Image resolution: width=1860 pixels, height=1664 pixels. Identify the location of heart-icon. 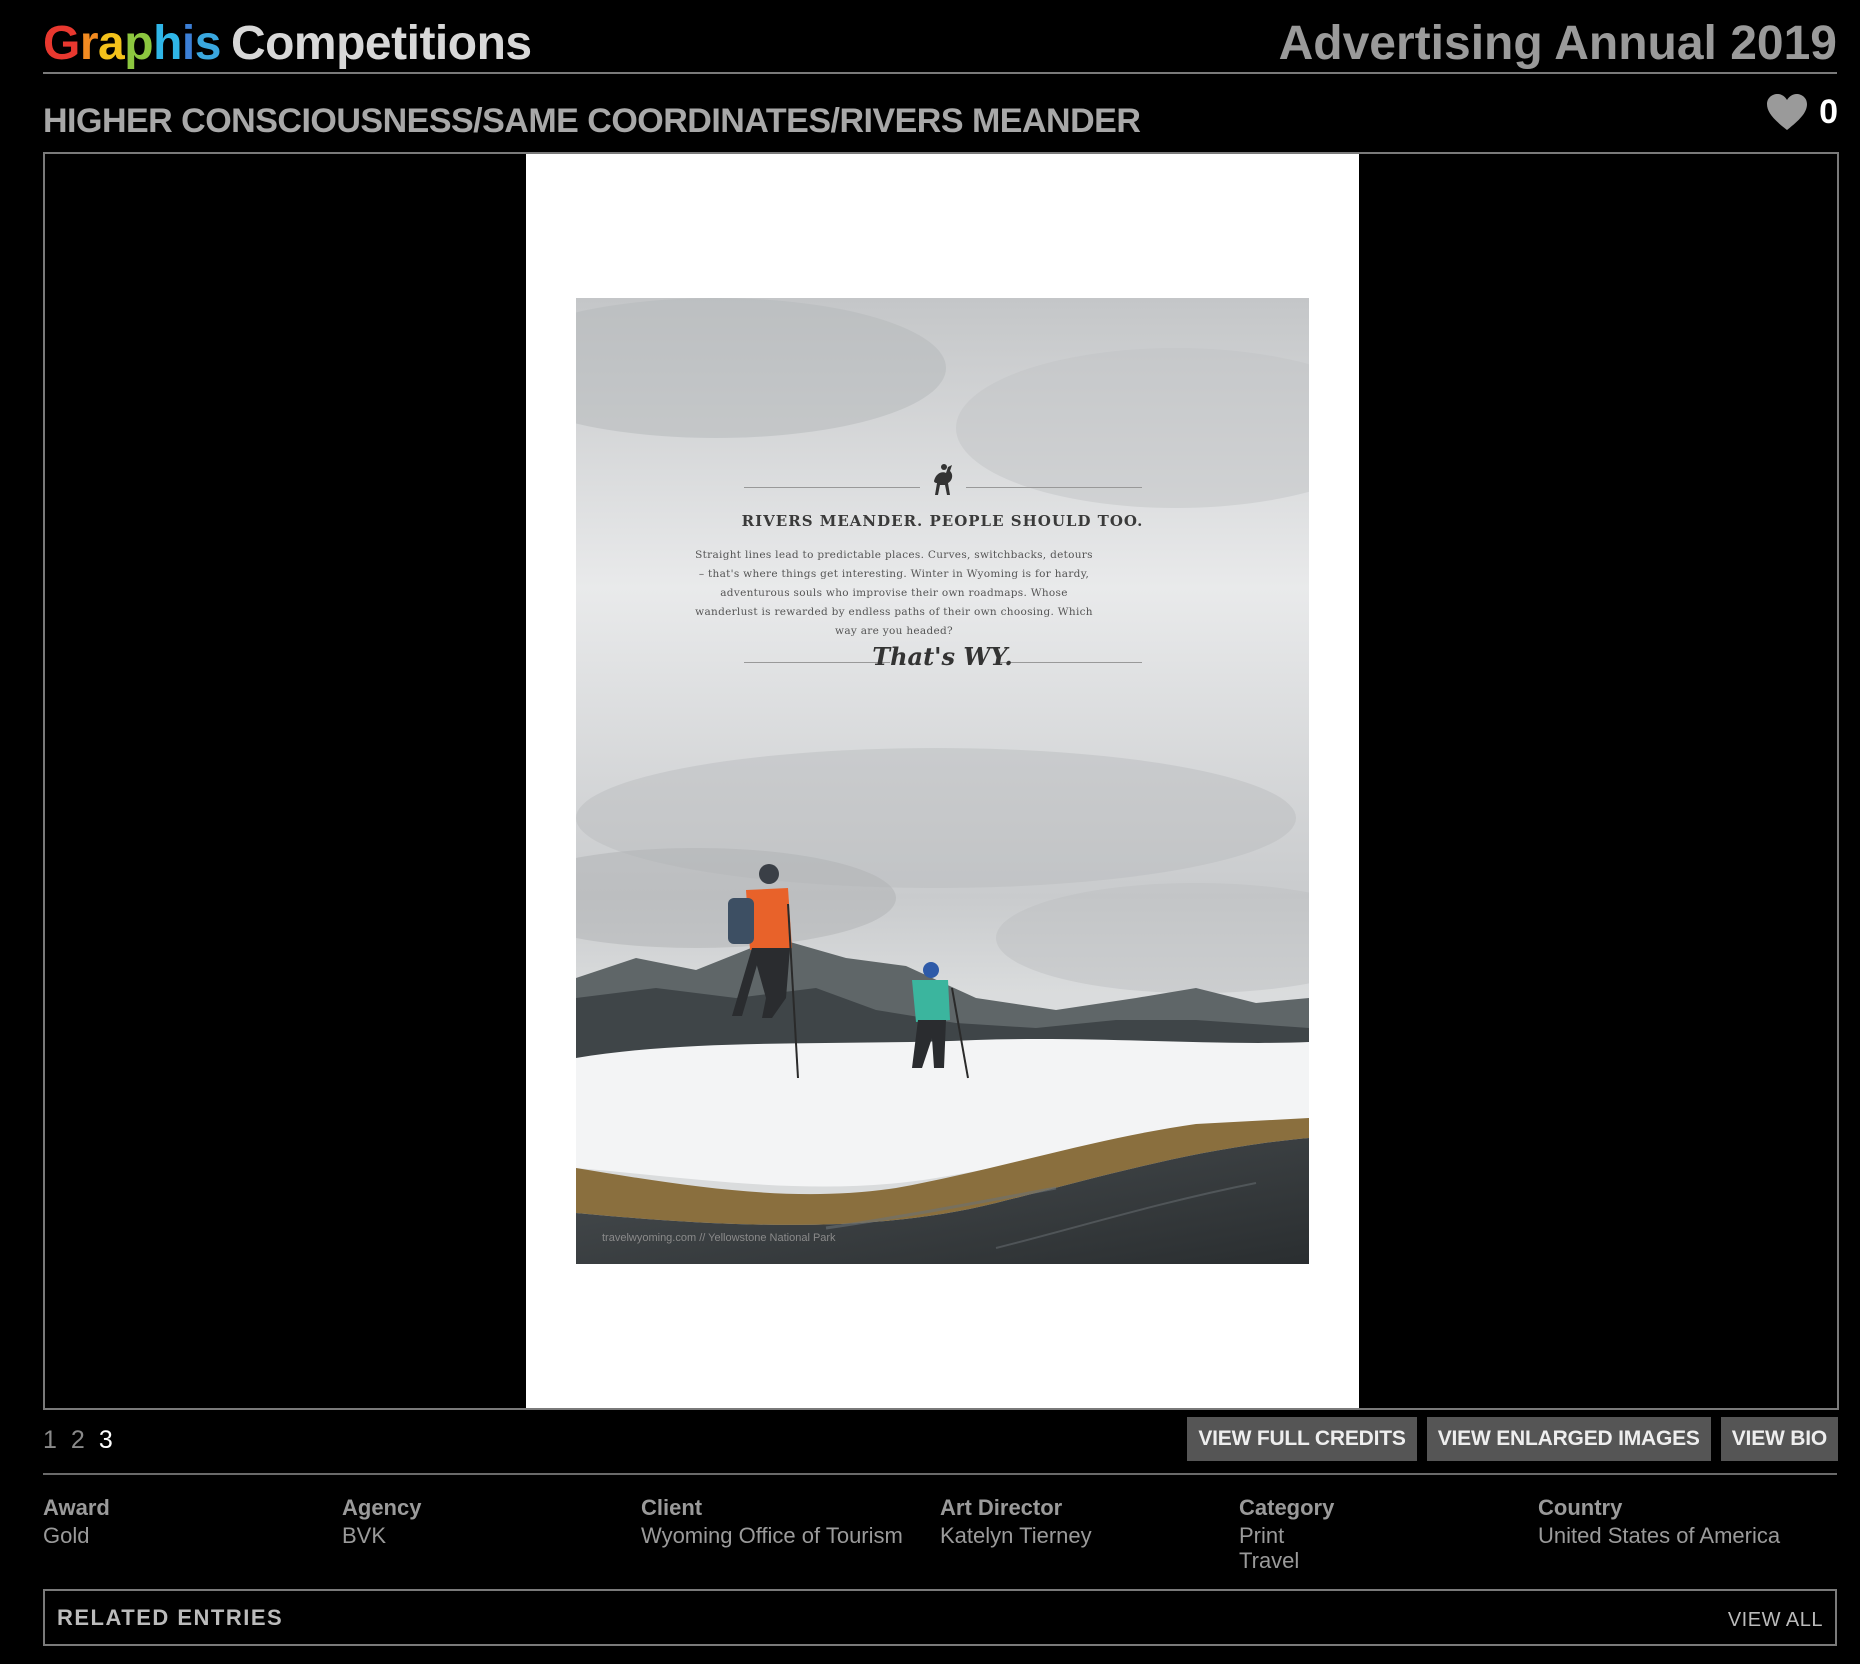
(1787, 112).